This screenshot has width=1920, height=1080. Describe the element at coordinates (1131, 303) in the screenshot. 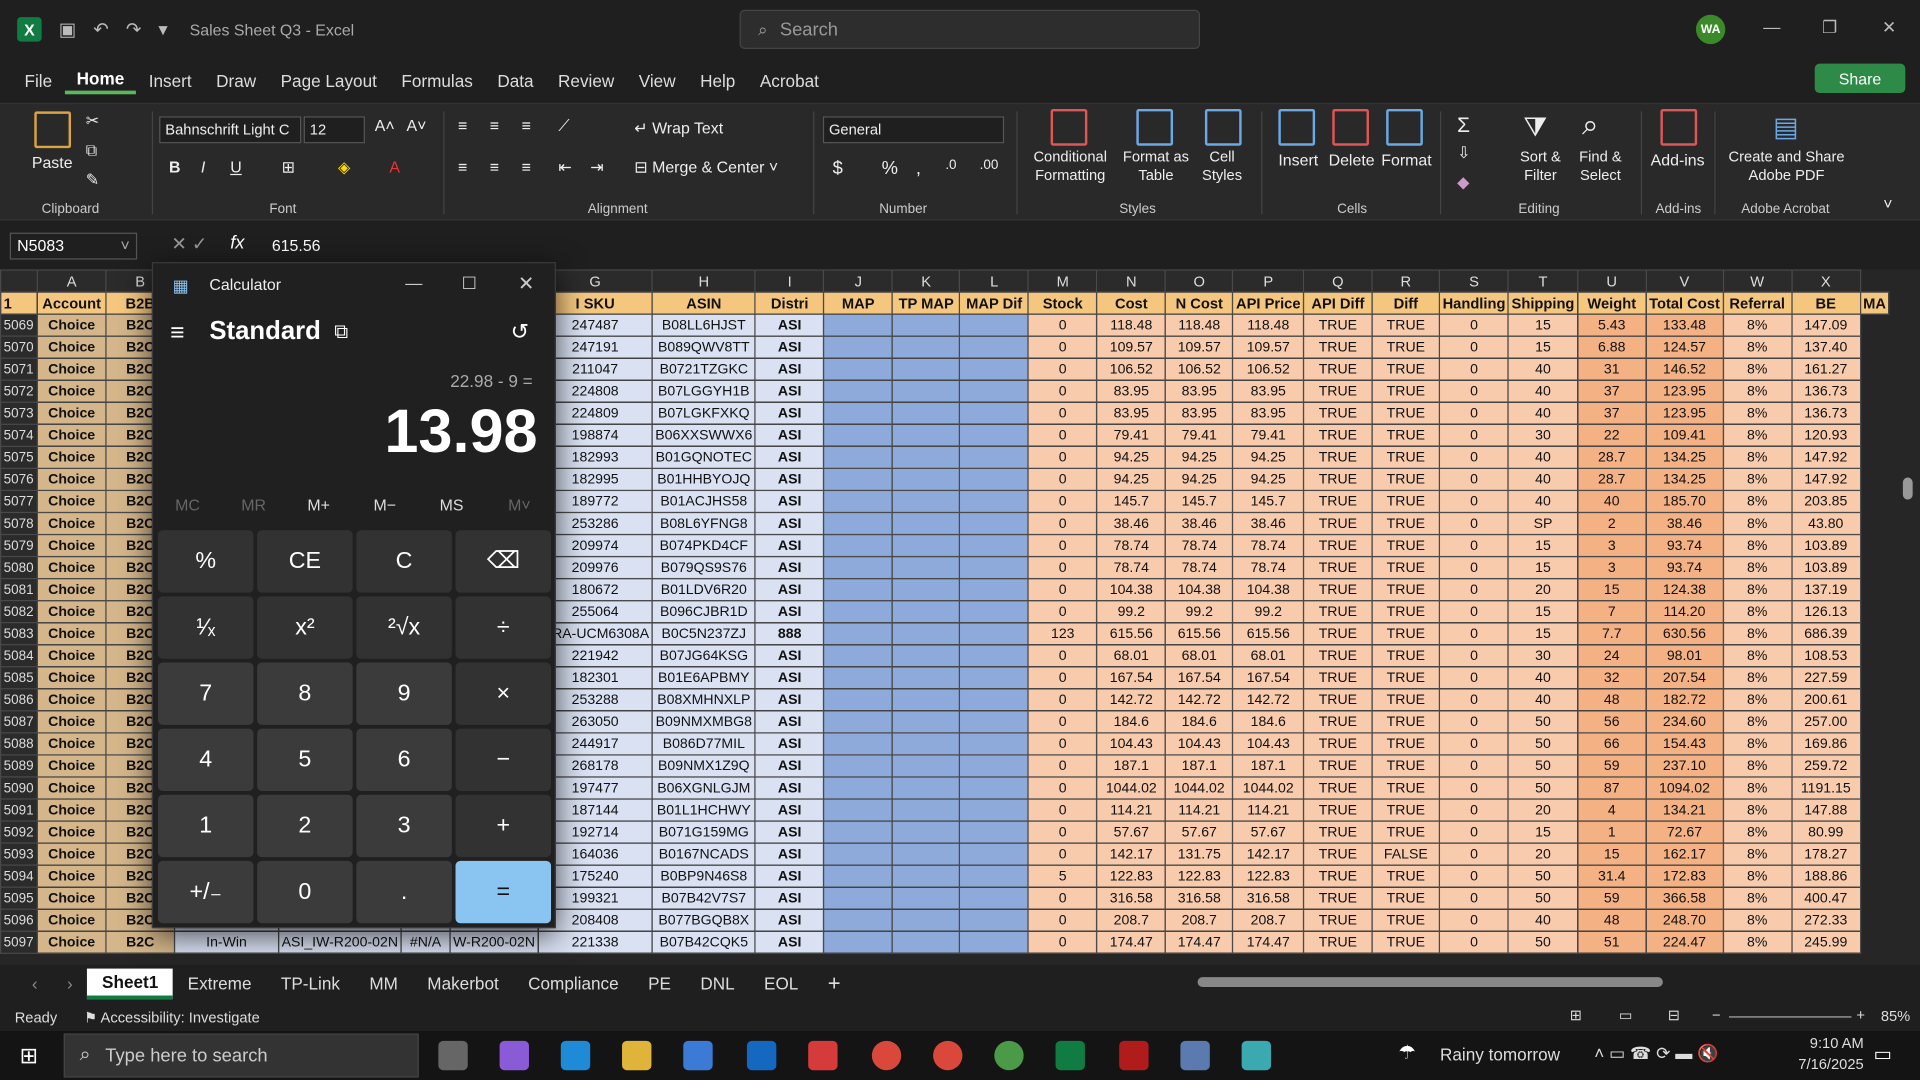

I see `cell: Cost` at that location.